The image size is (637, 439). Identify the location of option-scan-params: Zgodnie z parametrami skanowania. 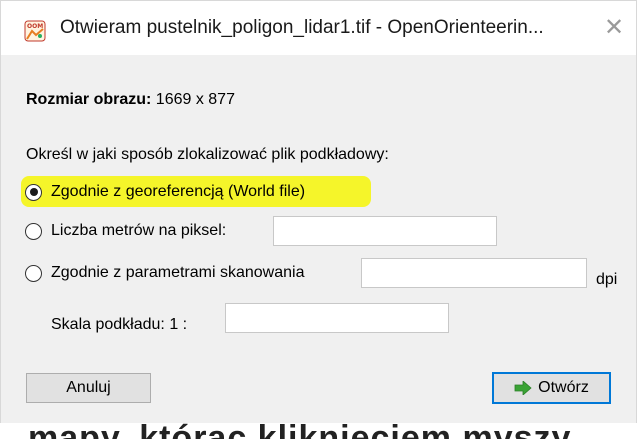
(164, 273).